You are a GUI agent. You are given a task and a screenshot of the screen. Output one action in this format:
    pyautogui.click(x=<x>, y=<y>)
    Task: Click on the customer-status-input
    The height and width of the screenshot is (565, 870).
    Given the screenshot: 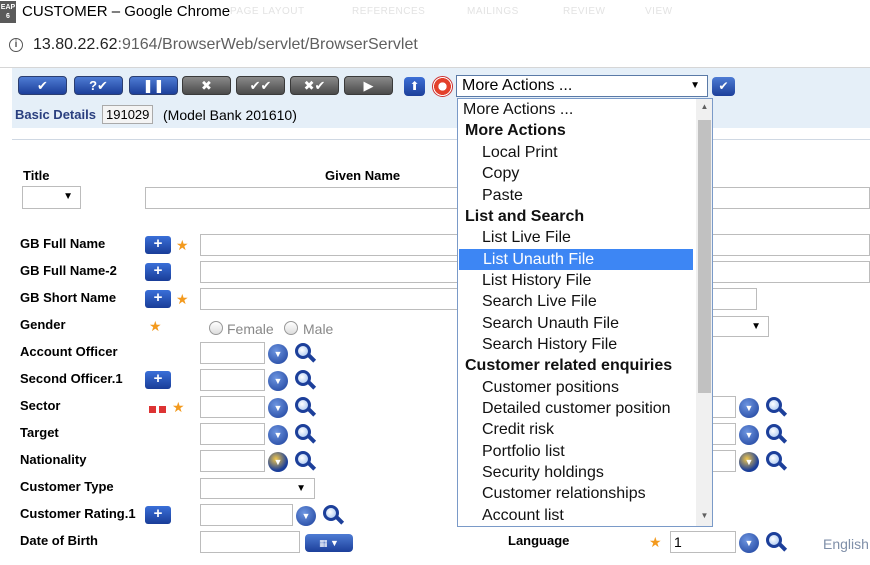 What is the action you would take?
    pyautogui.click(x=724, y=434)
    